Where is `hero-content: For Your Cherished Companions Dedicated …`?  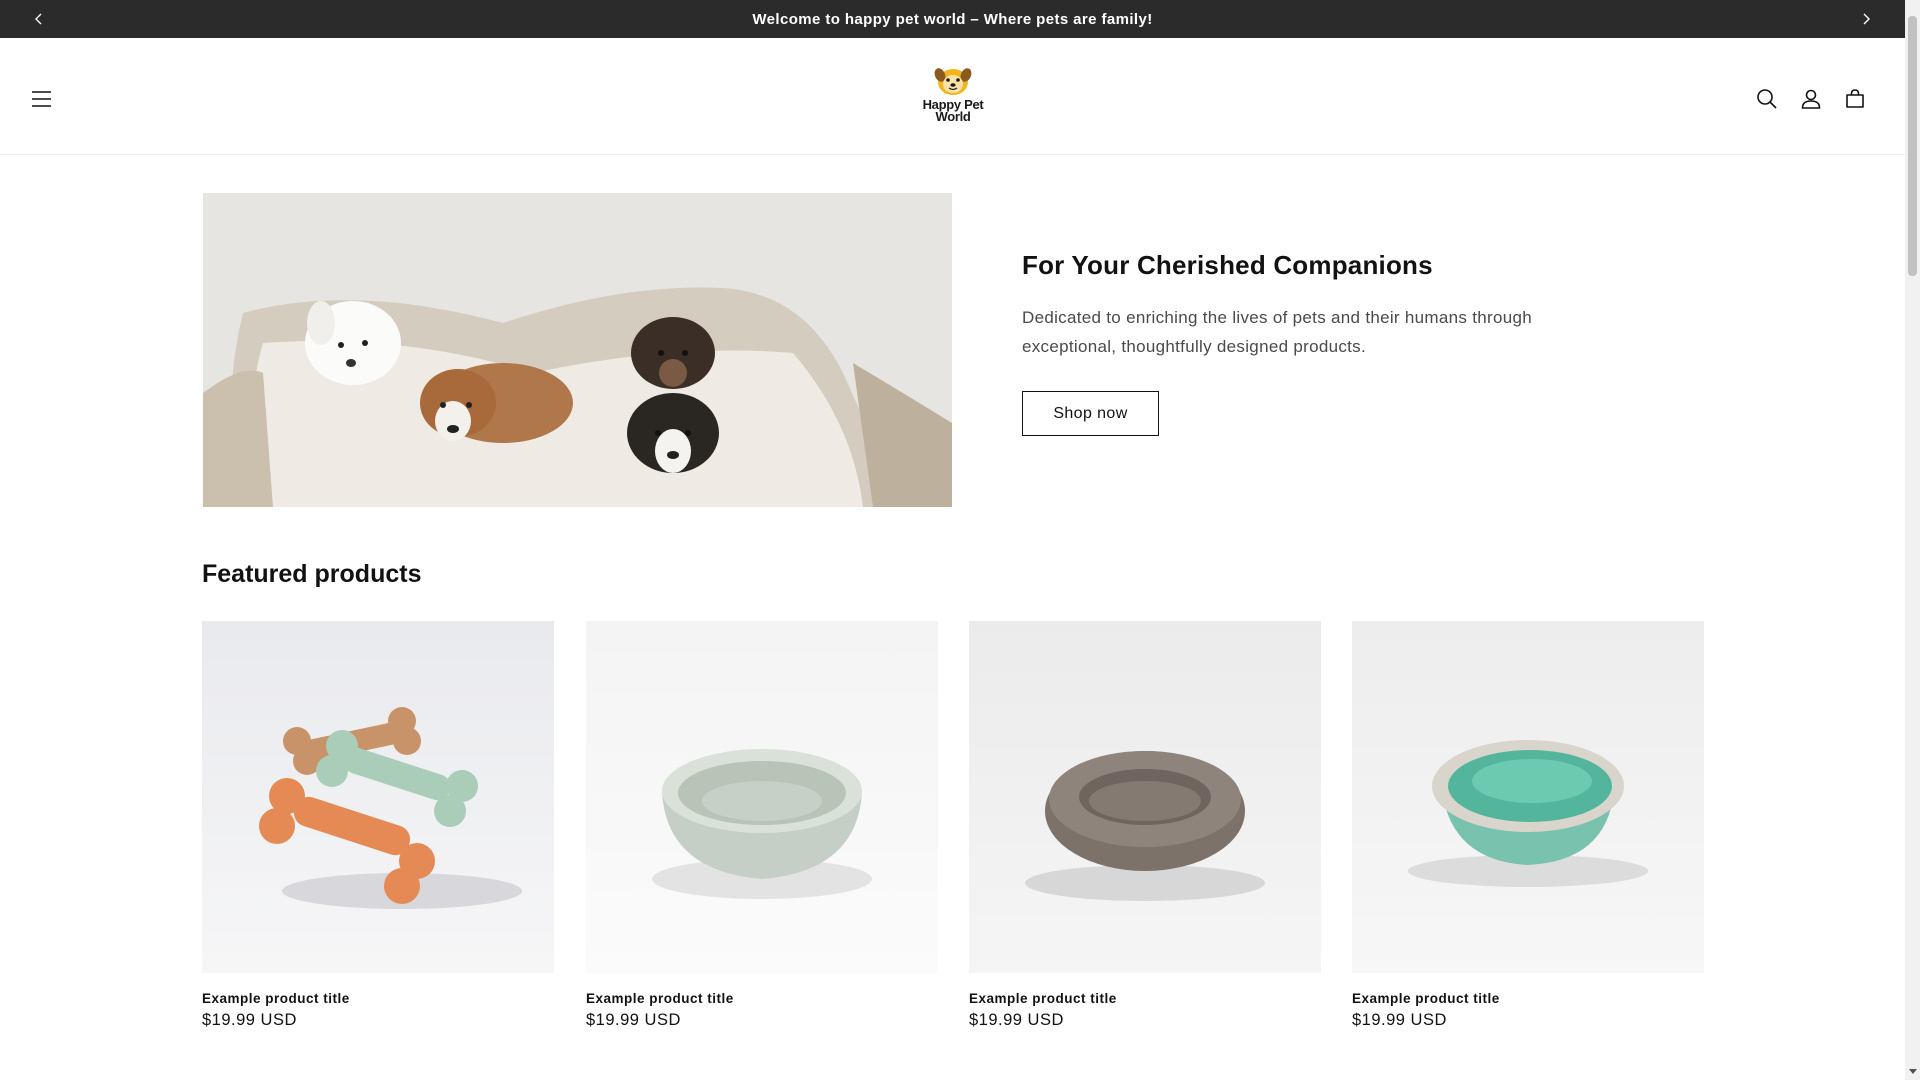
hero-content: For Your Cherished Companions Dedicated … is located at coordinates (1302, 343).